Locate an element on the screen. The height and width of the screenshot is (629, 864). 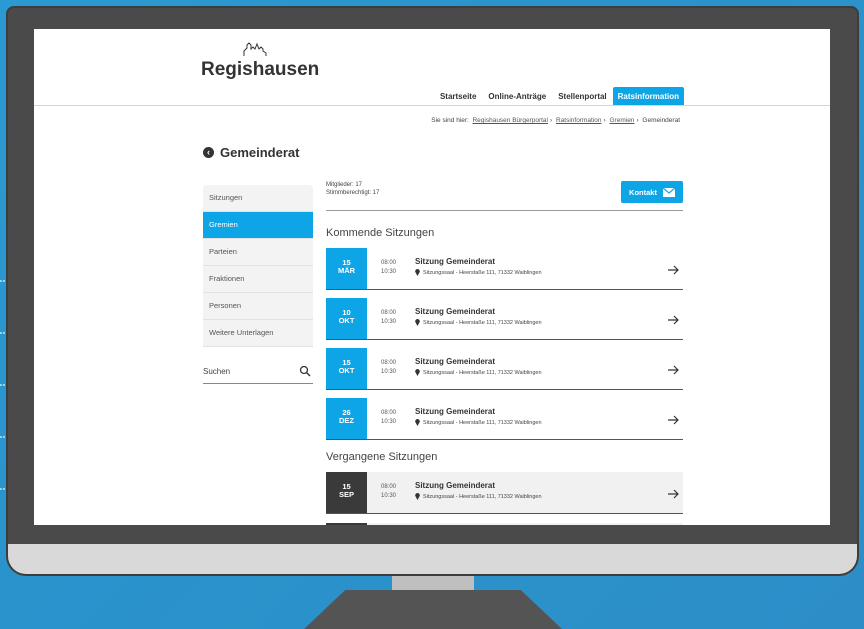
nav-startseite: Startseite is located at coordinates (458, 96).